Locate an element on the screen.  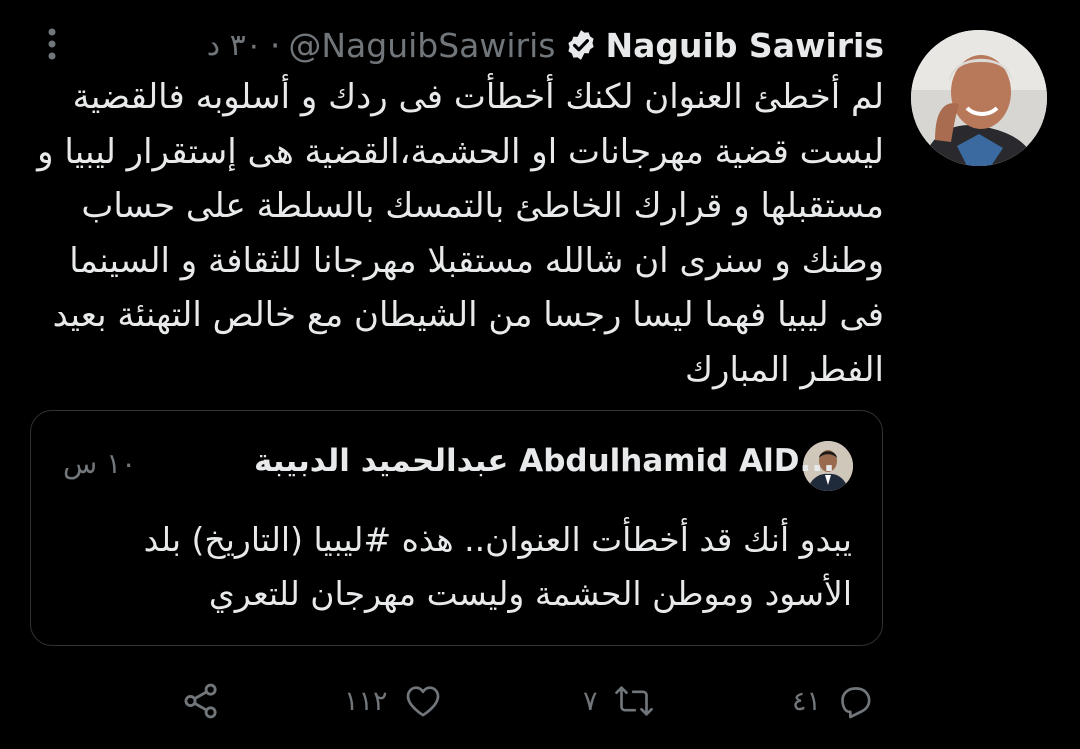
author-avatar is located at coordinates (979, 98).